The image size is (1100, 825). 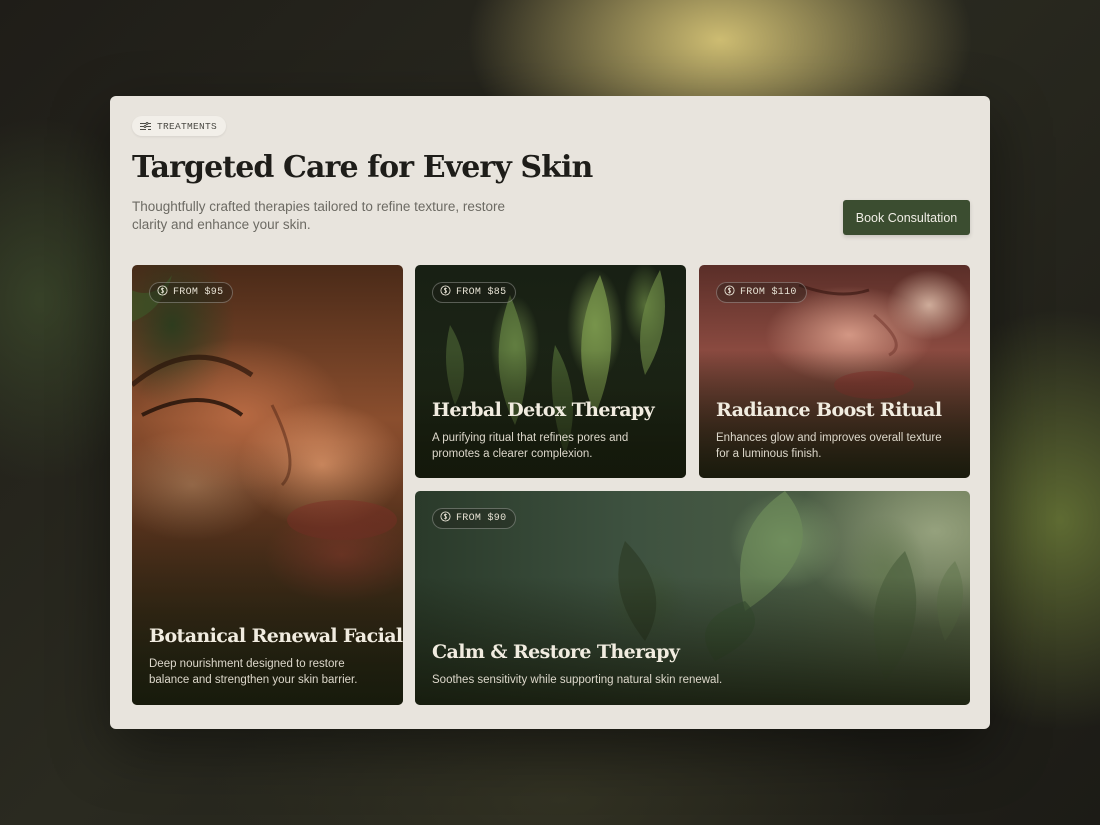 I want to click on price-label: FROM $95, so click(x=198, y=292).